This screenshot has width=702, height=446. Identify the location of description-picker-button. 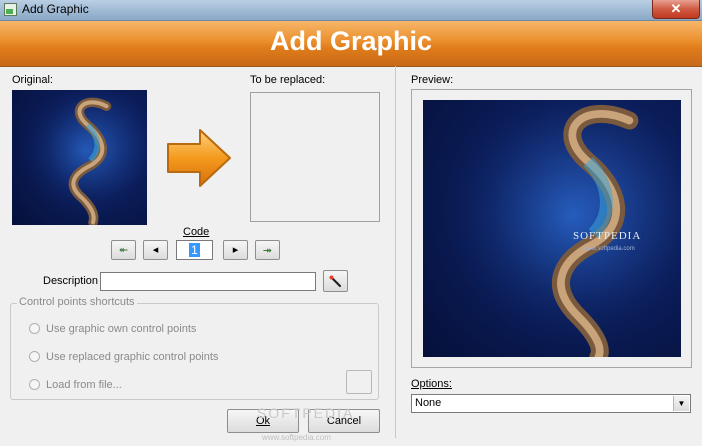
(335, 281).